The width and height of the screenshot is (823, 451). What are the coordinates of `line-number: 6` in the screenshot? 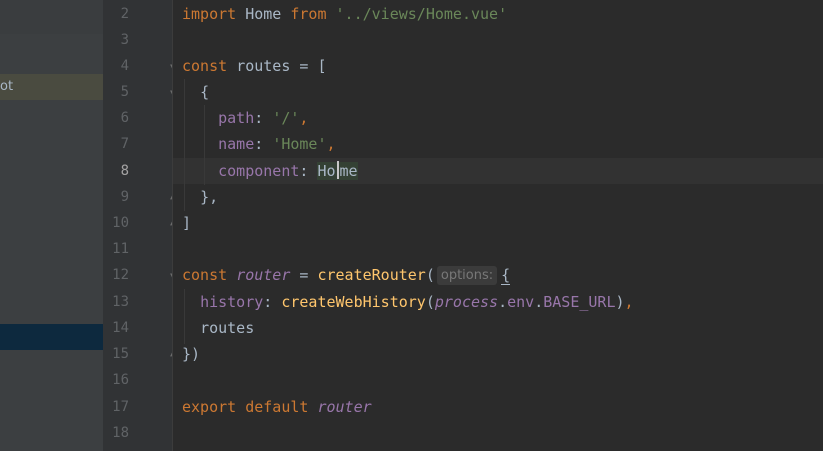 It's located at (124, 118).